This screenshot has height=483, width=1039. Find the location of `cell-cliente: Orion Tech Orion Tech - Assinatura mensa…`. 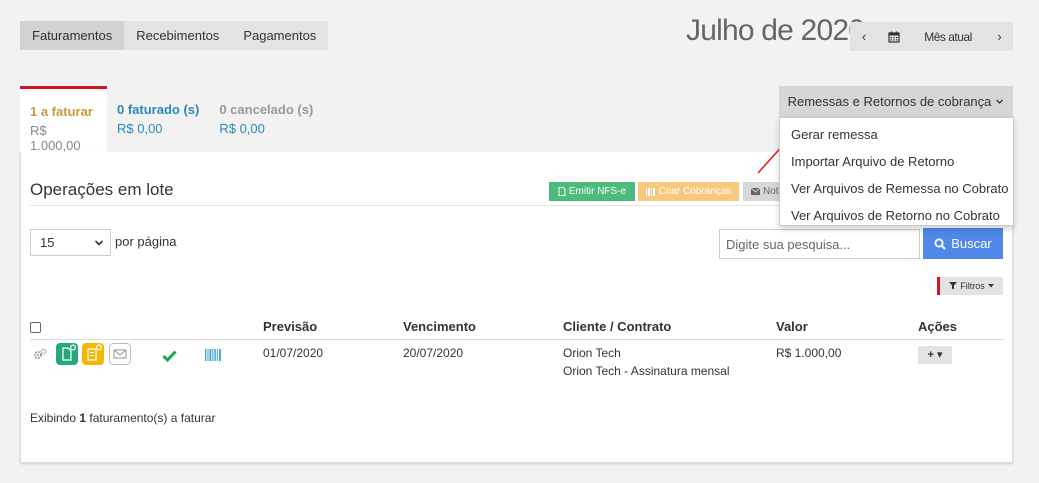

cell-cliente: Orion Tech Orion Tech - Assinatura mensa… is located at coordinates (669, 361).